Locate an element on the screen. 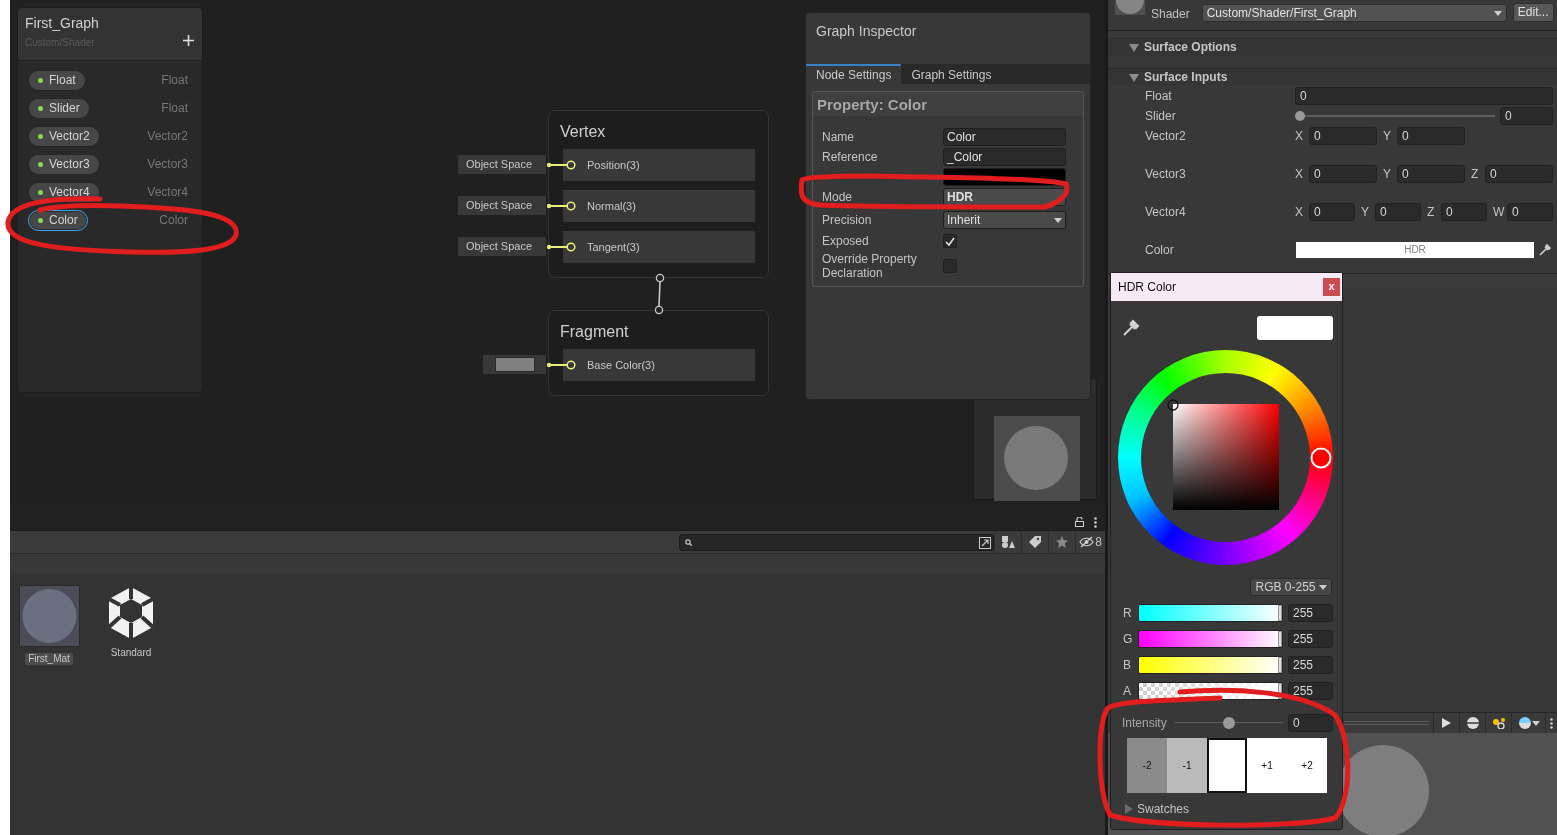 The image size is (1557, 835). field-label: Precision is located at coordinates (847, 220).